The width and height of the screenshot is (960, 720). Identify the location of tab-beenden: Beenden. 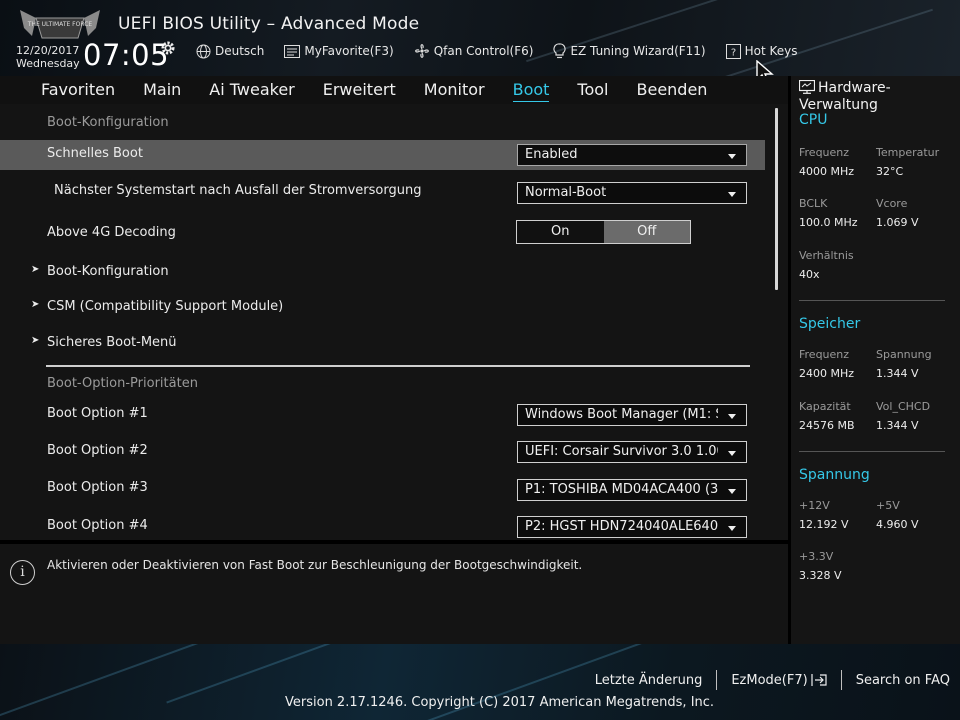
(672, 90).